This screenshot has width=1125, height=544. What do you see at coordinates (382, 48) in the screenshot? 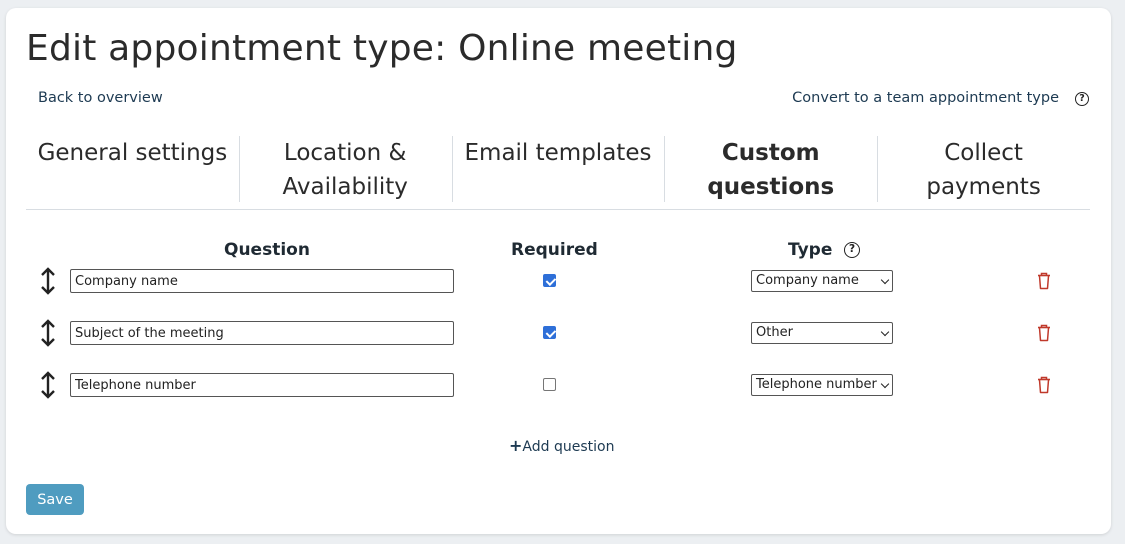
I see `page-title: Edit appointment type: Online meeting` at bounding box center [382, 48].